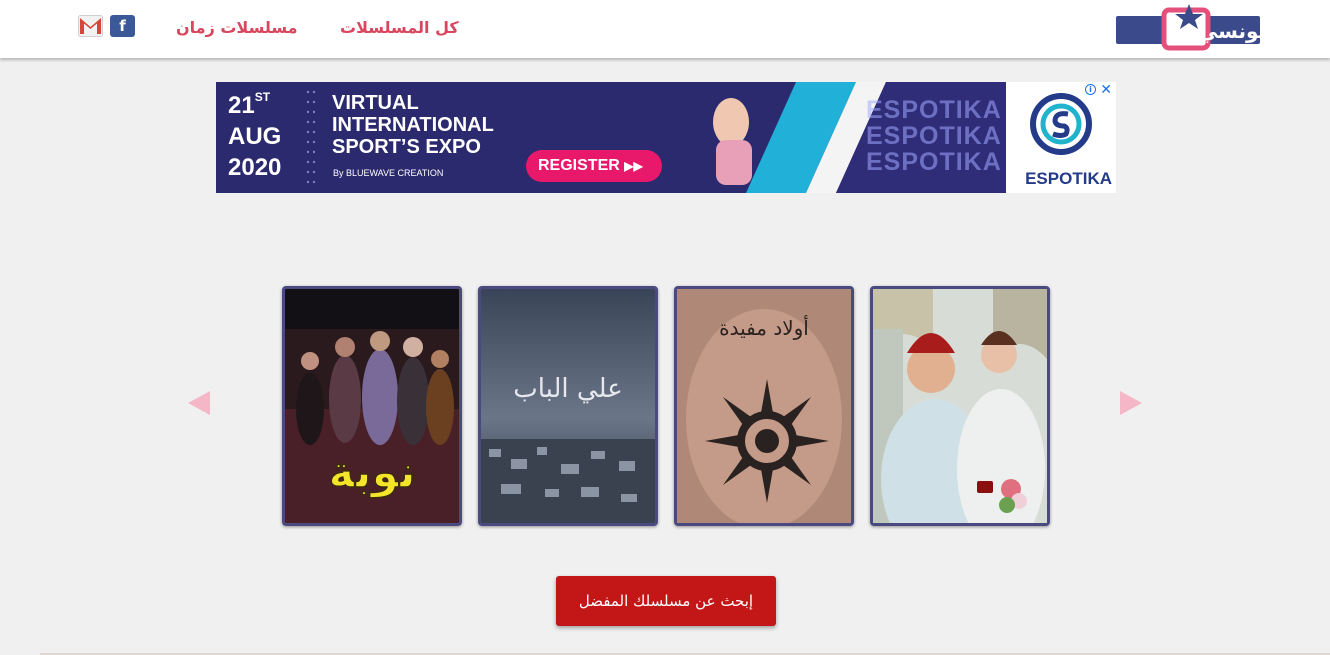 The image size is (1330, 655). Describe the element at coordinates (934, 110) in the screenshot. I see `ad-brand-watermark-1: ESPOTIKA` at that location.